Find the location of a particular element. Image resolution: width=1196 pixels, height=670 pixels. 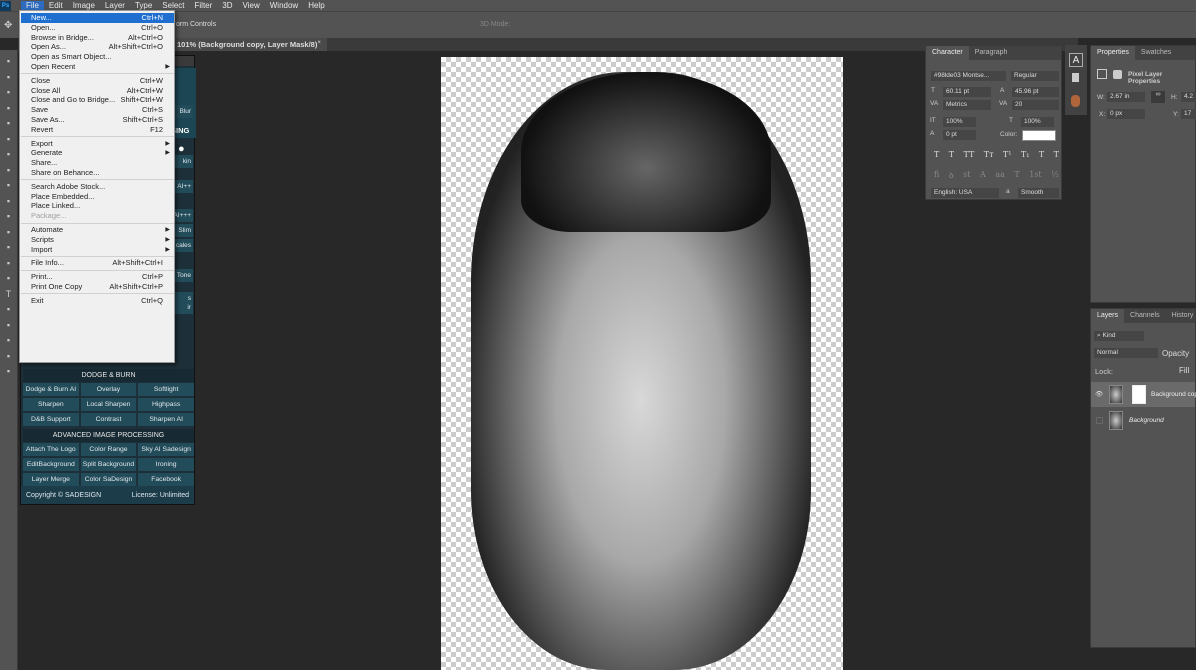

opentype-button: st is located at coordinates (966, 175).